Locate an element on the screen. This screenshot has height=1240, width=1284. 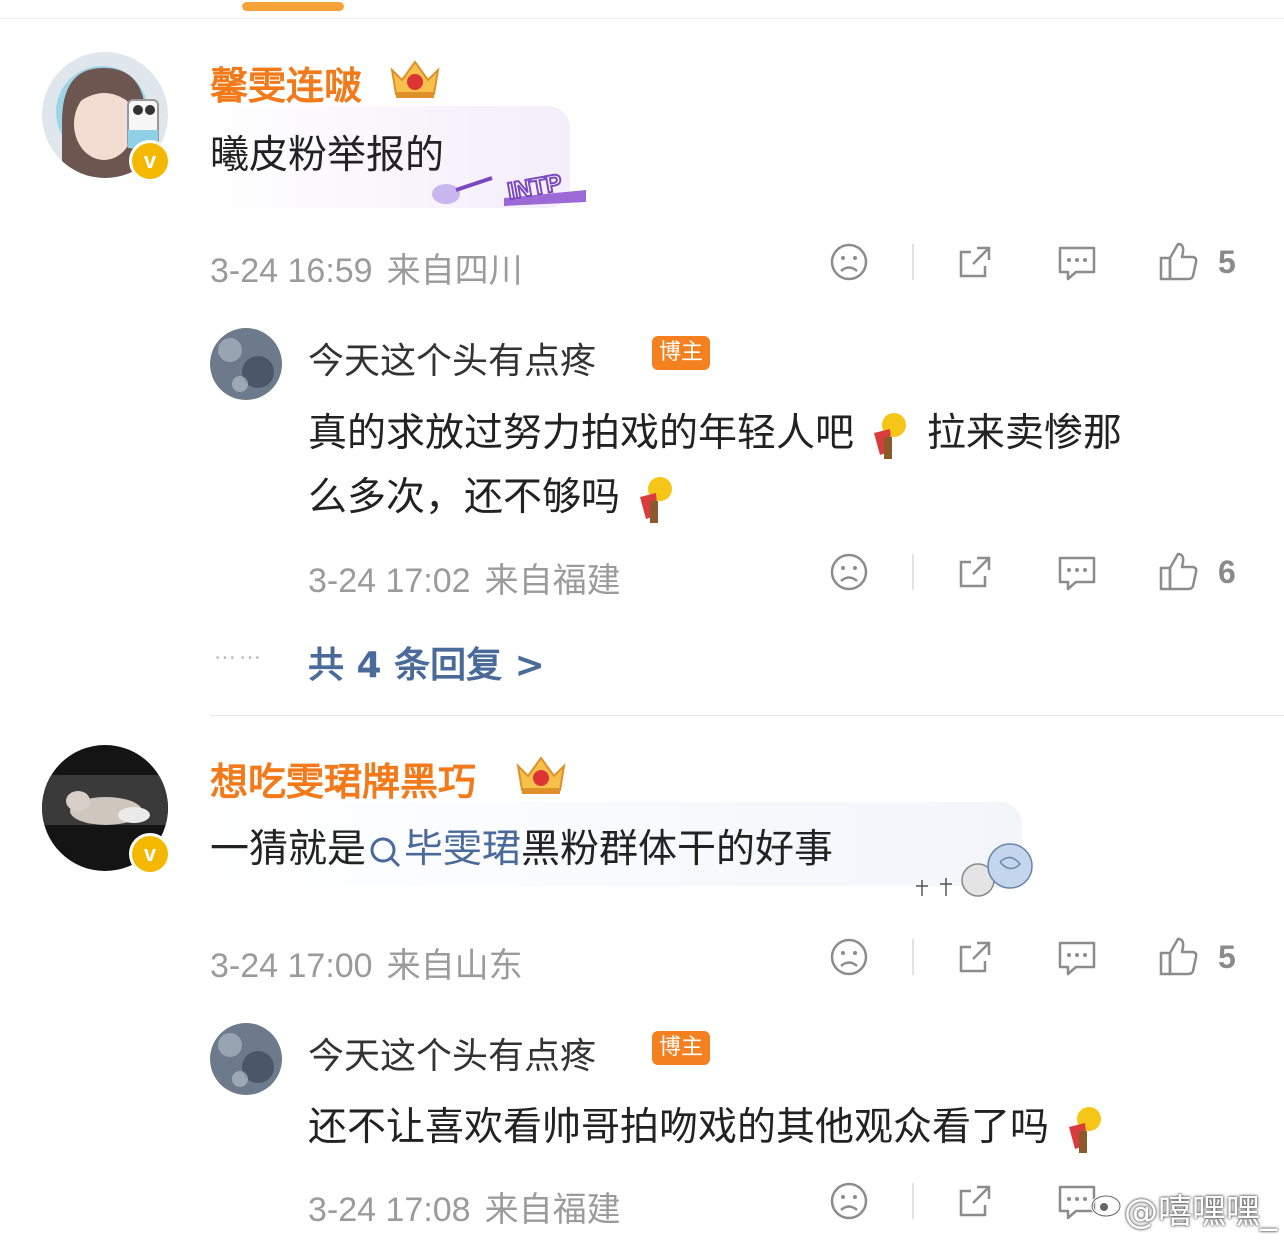
like-count: 6 is located at coordinates (1227, 572).